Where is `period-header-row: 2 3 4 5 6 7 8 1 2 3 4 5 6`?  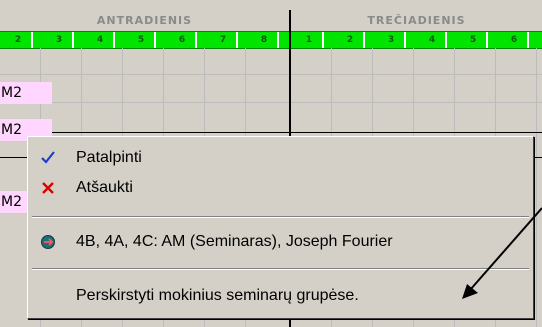 period-header-row: 2 3 4 5 6 7 8 1 2 3 4 5 6 is located at coordinates (271, 40).